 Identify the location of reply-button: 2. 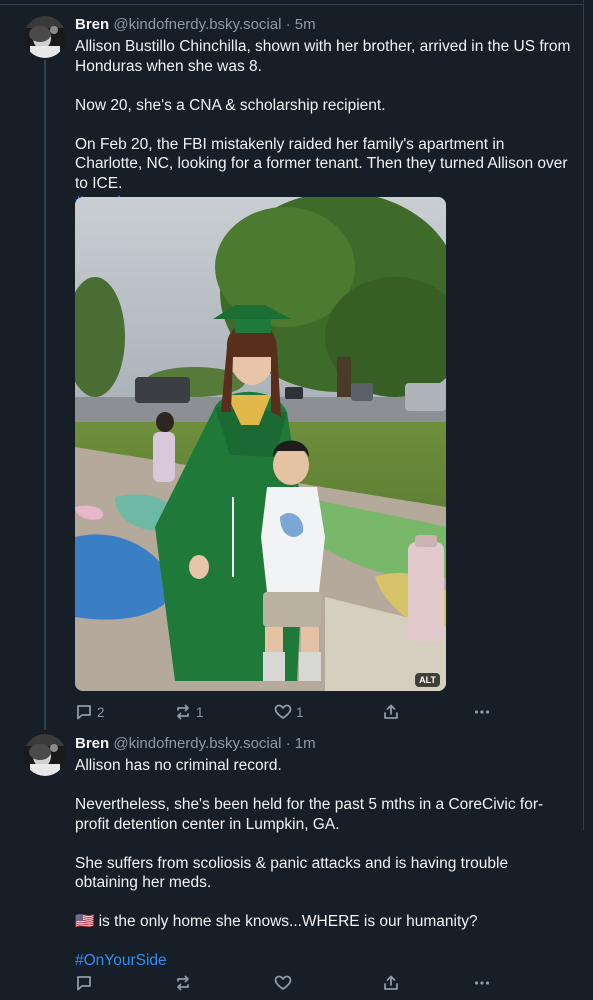
(90, 712).